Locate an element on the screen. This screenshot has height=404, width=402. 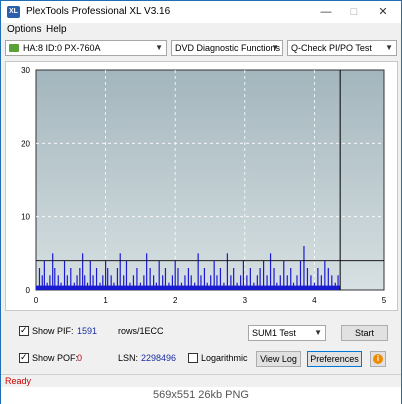
function-select-value: DVD Diagnostic Functions is located at coordinates (228, 48).